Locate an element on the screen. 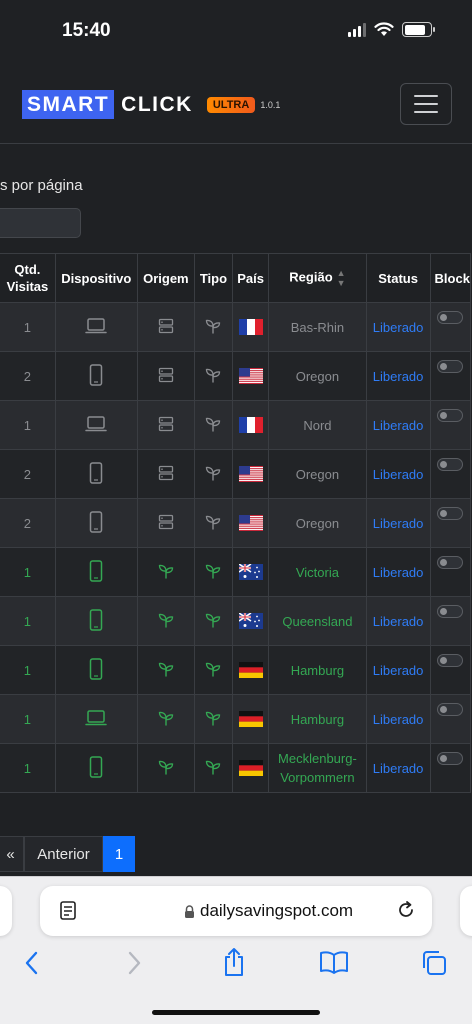 This screenshot has width=472, height=1024. tabs-icon is located at coordinates (434, 963).